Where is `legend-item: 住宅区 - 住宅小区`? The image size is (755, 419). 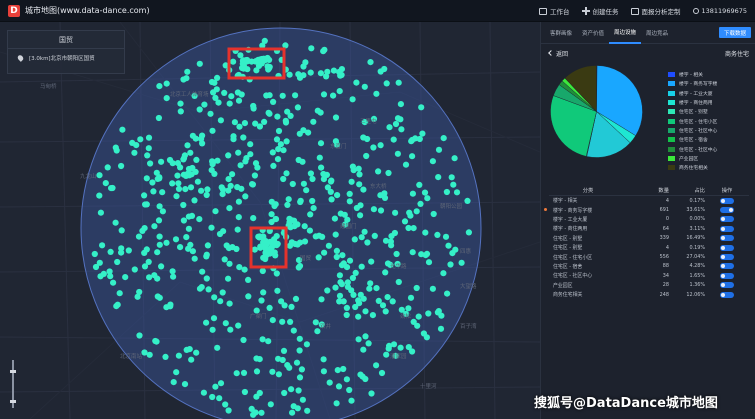 legend-item: 住宅区 - 住宅小区 is located at coordinates (710, 120).